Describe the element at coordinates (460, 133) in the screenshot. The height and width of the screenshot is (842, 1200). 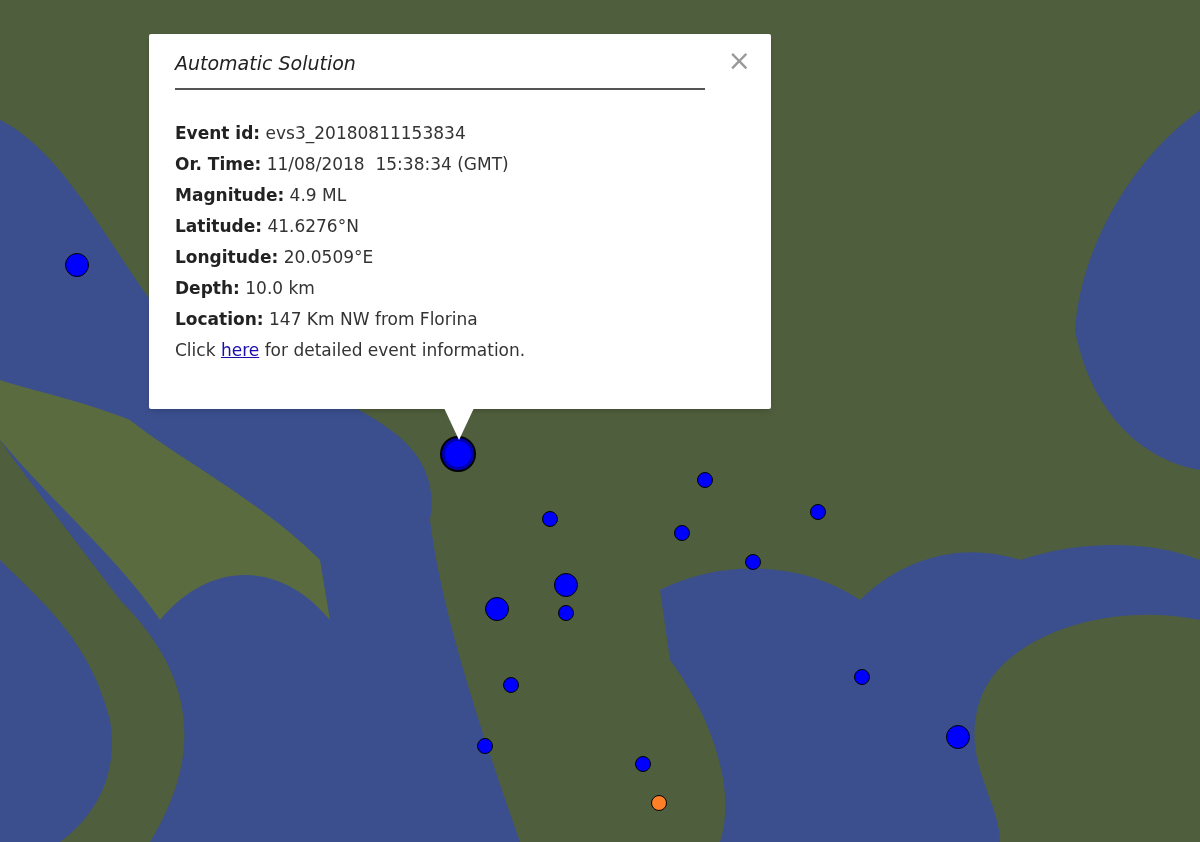
I see `event-field: Event id: evs3_20180811153834` at that location.